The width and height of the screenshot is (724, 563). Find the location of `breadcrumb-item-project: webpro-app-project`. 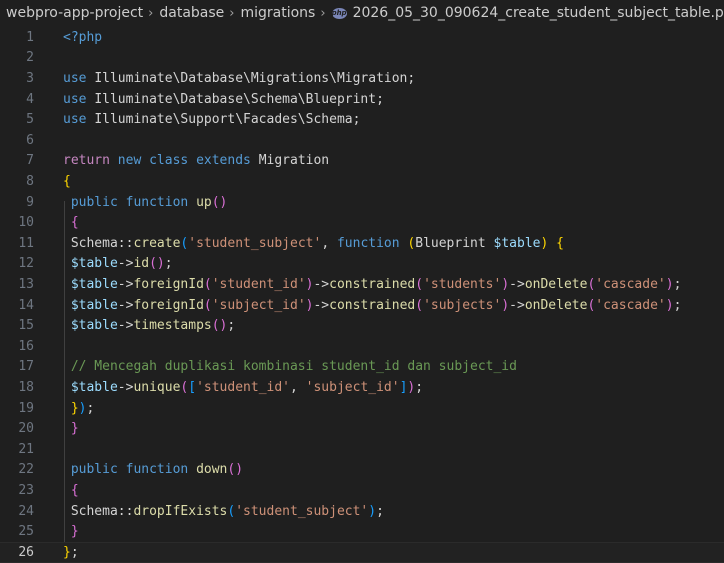

breadcrumb-item-project: webpro-app-project is located at coordinates (74, 13).